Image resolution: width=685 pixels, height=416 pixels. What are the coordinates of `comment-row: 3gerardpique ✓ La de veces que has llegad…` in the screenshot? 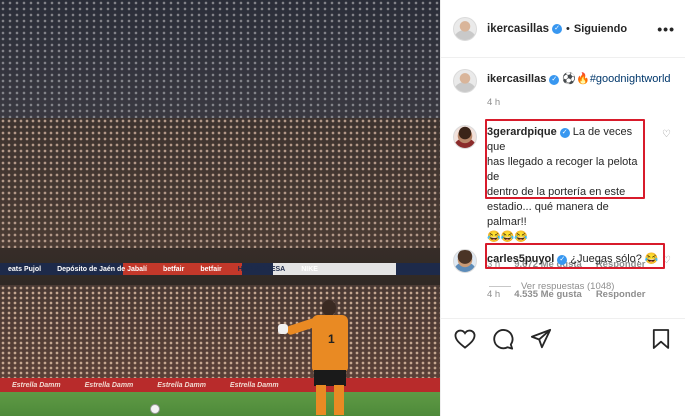 It's located at (564, 185).